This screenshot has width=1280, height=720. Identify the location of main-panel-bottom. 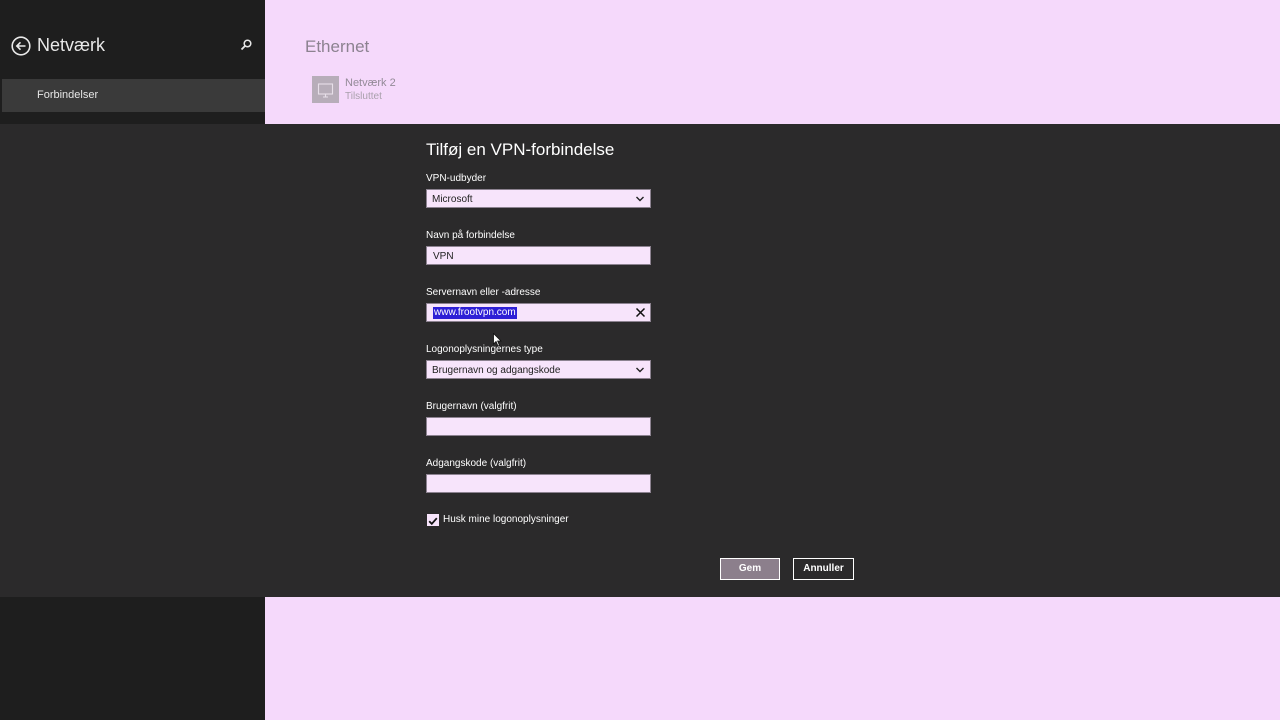
(772, 658).